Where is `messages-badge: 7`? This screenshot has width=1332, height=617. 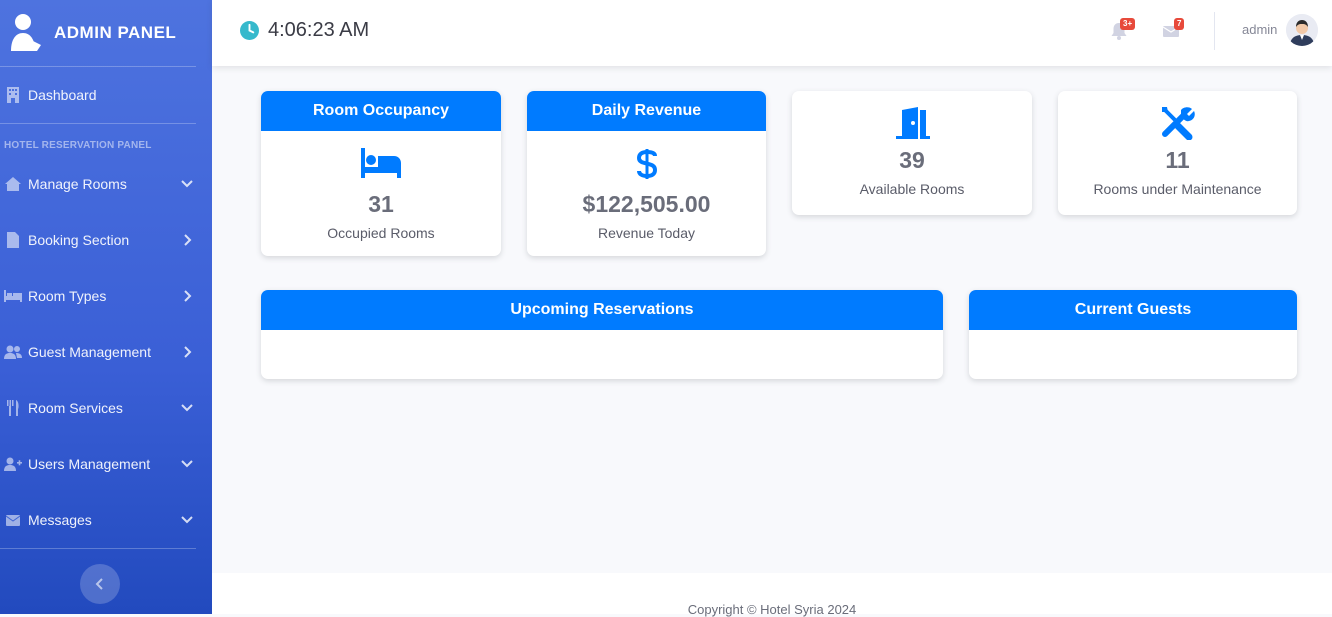
messages-badge: 7 is located at coordinates (1179, 24).